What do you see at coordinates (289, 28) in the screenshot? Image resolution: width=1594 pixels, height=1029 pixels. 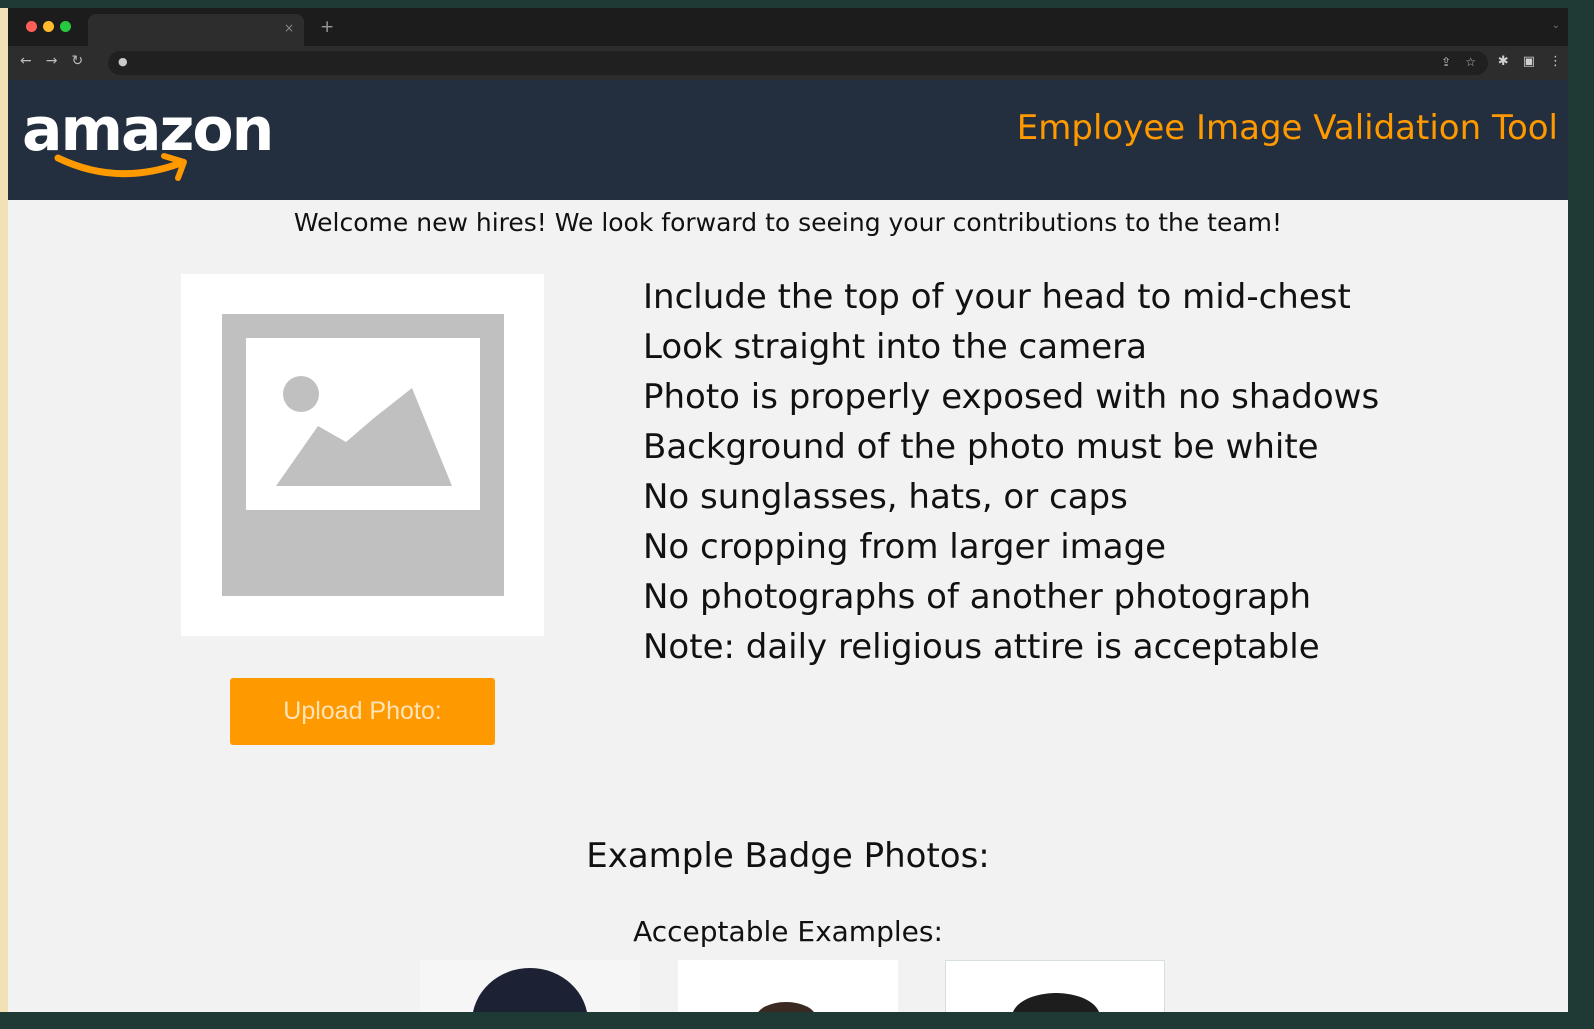 I see `tab-close-icon: ×` at bounding box center [289, 28].